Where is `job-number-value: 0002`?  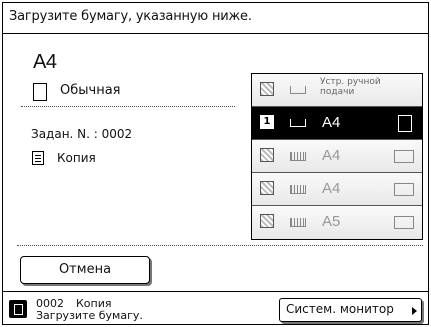 job-number-value: 0002 is located at coordinates (117, 134).